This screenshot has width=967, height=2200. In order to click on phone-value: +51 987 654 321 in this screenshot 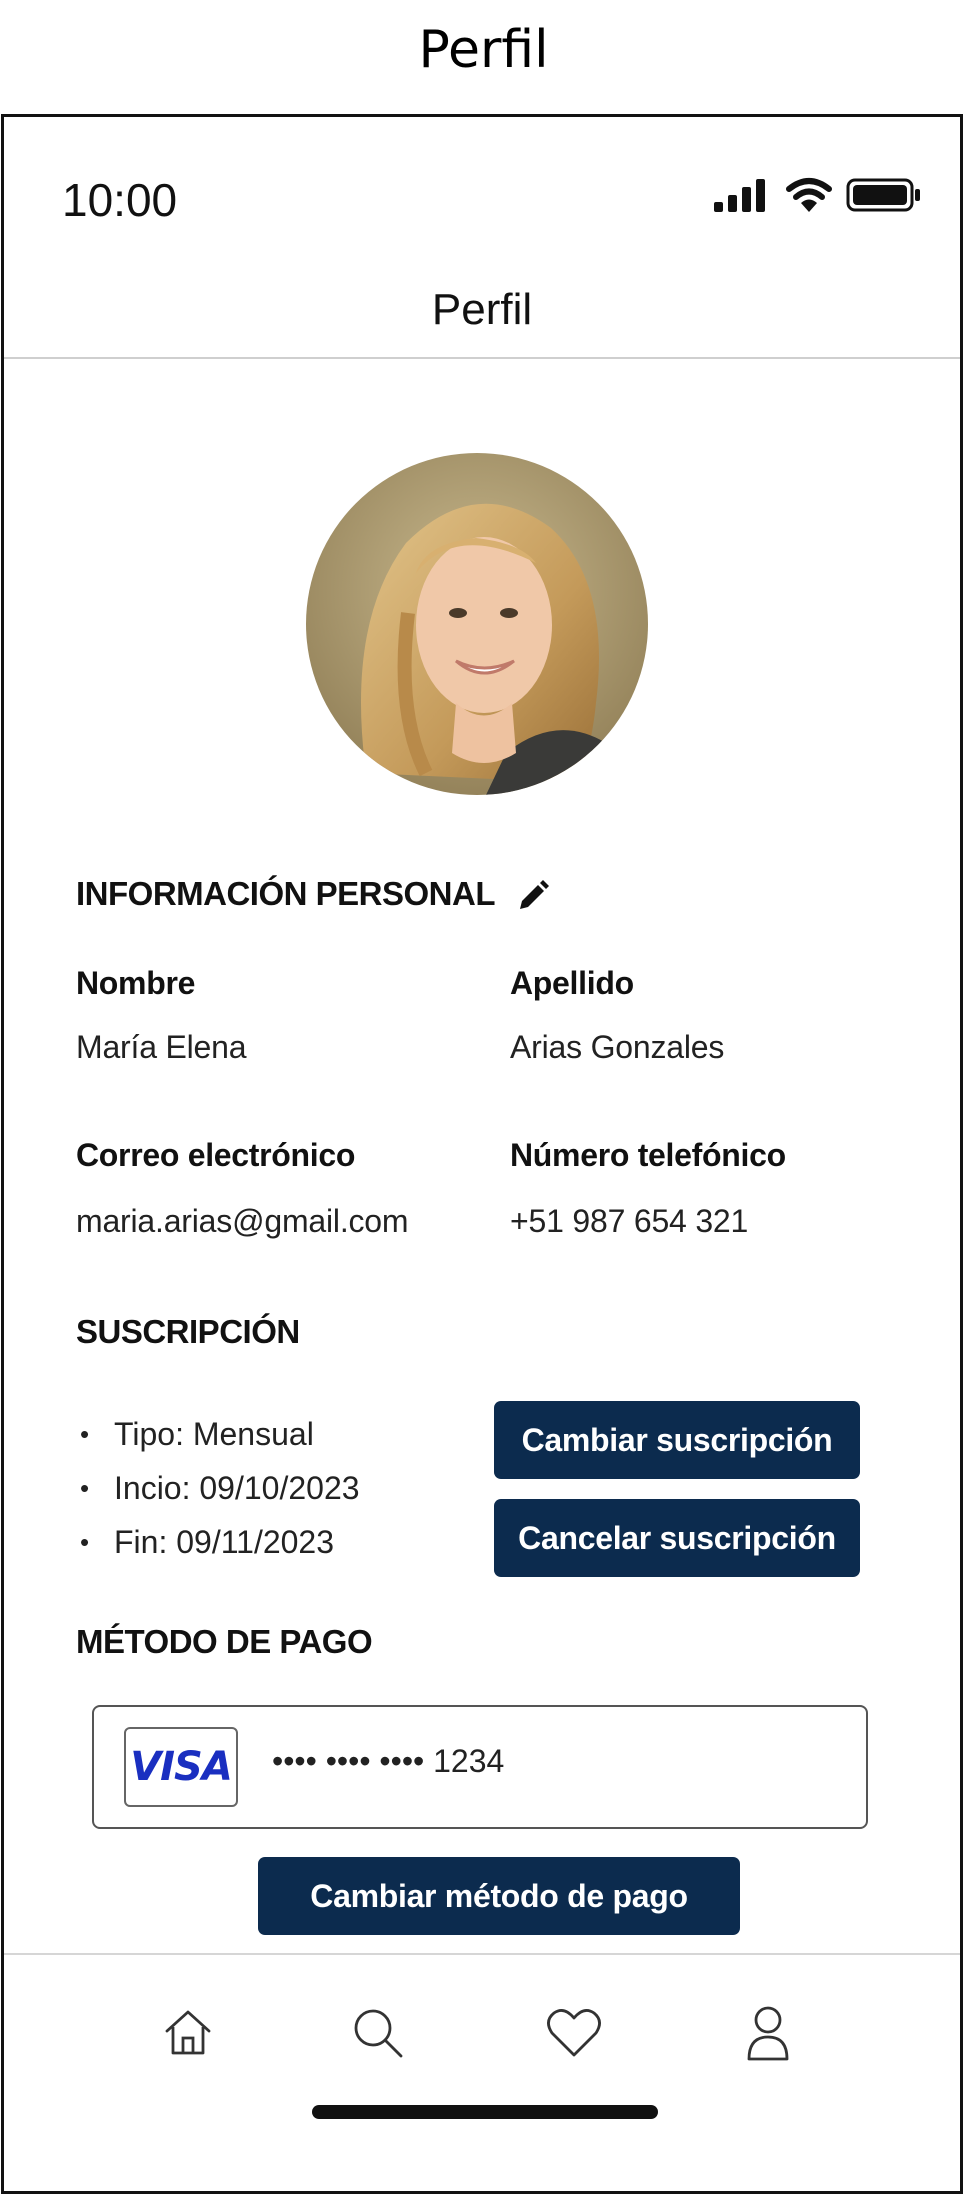, I will do `click(629, 1221)`.